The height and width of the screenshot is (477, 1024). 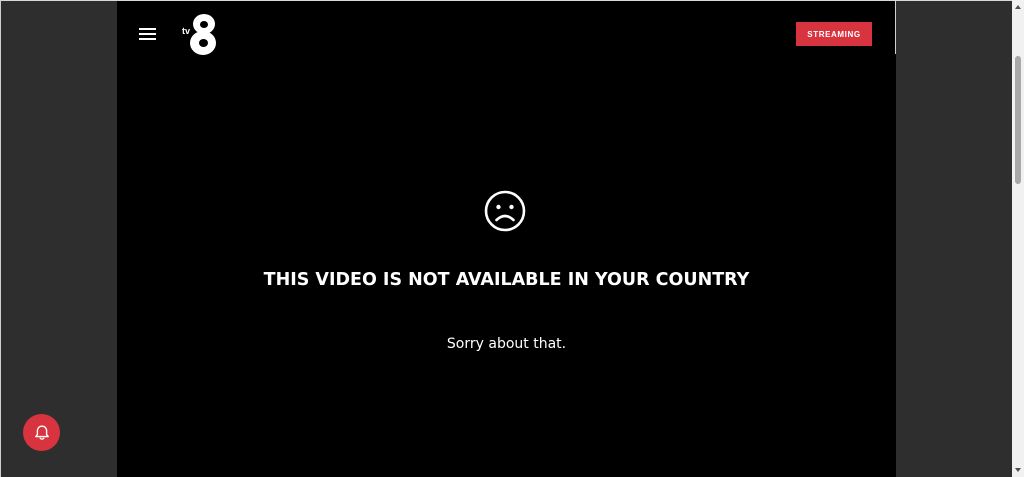 What do you see at coordinates (148, 34) in the screenshot?
I see `hamburger-menu-icon` at bounding box center [148, 34].